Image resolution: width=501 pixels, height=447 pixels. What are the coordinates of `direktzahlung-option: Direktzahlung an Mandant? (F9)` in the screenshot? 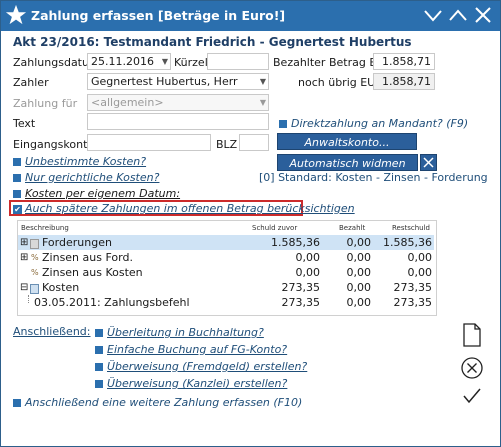 It's located at (373, 123).